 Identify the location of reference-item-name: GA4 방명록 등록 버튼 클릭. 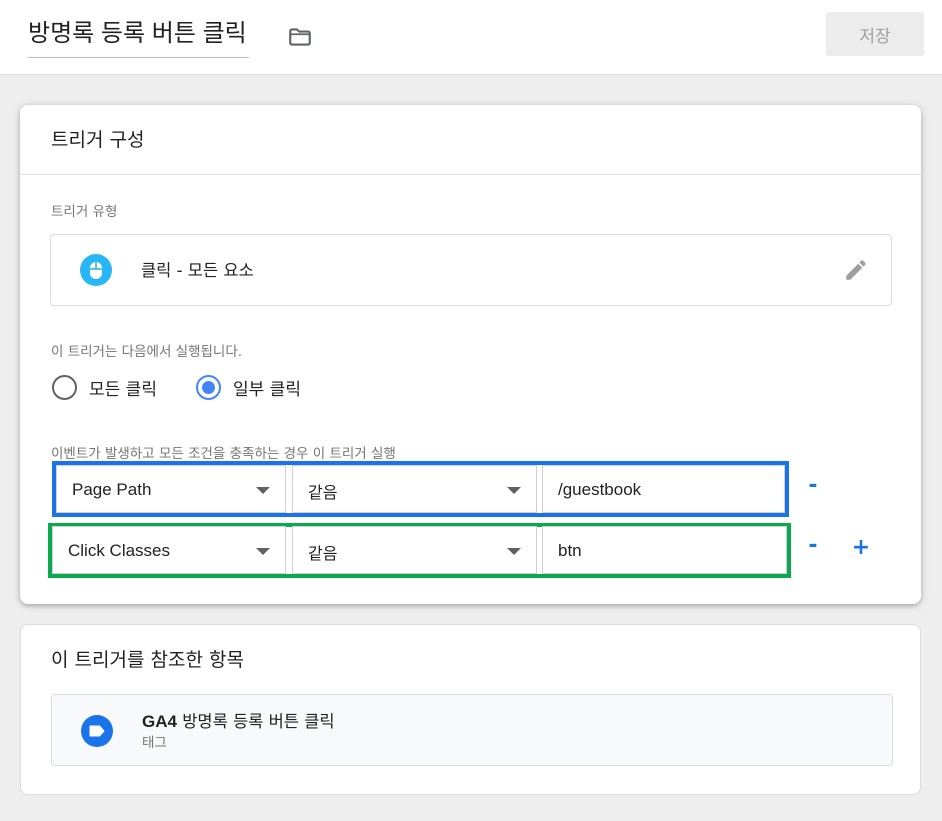
(238, 720).